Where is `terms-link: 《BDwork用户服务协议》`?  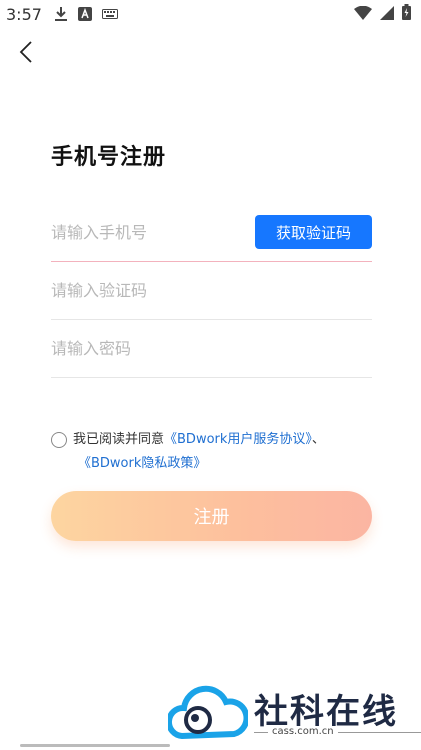 terms-link: 《BDwork用户服务协议》 is located at coordinates (238, 439).